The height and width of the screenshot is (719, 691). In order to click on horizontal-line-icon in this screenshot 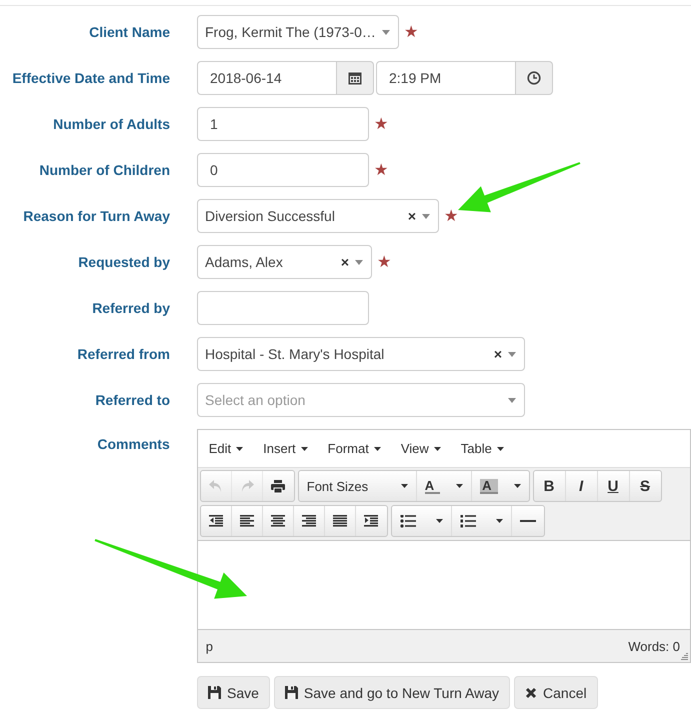, I will do `click(528, 521)`.